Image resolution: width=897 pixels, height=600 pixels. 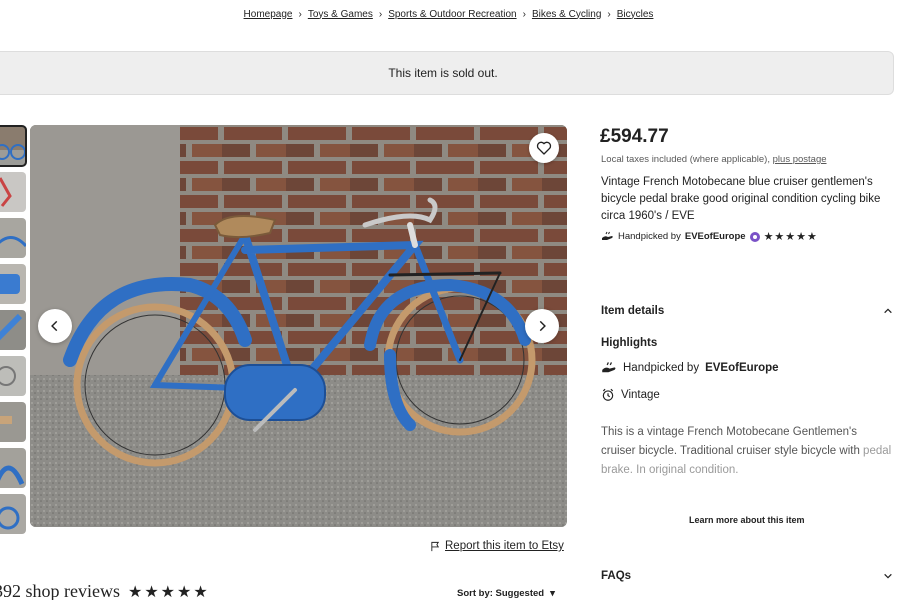 I want to click on shop-name-link: EVEofEurope, so click(x=715, y=236).